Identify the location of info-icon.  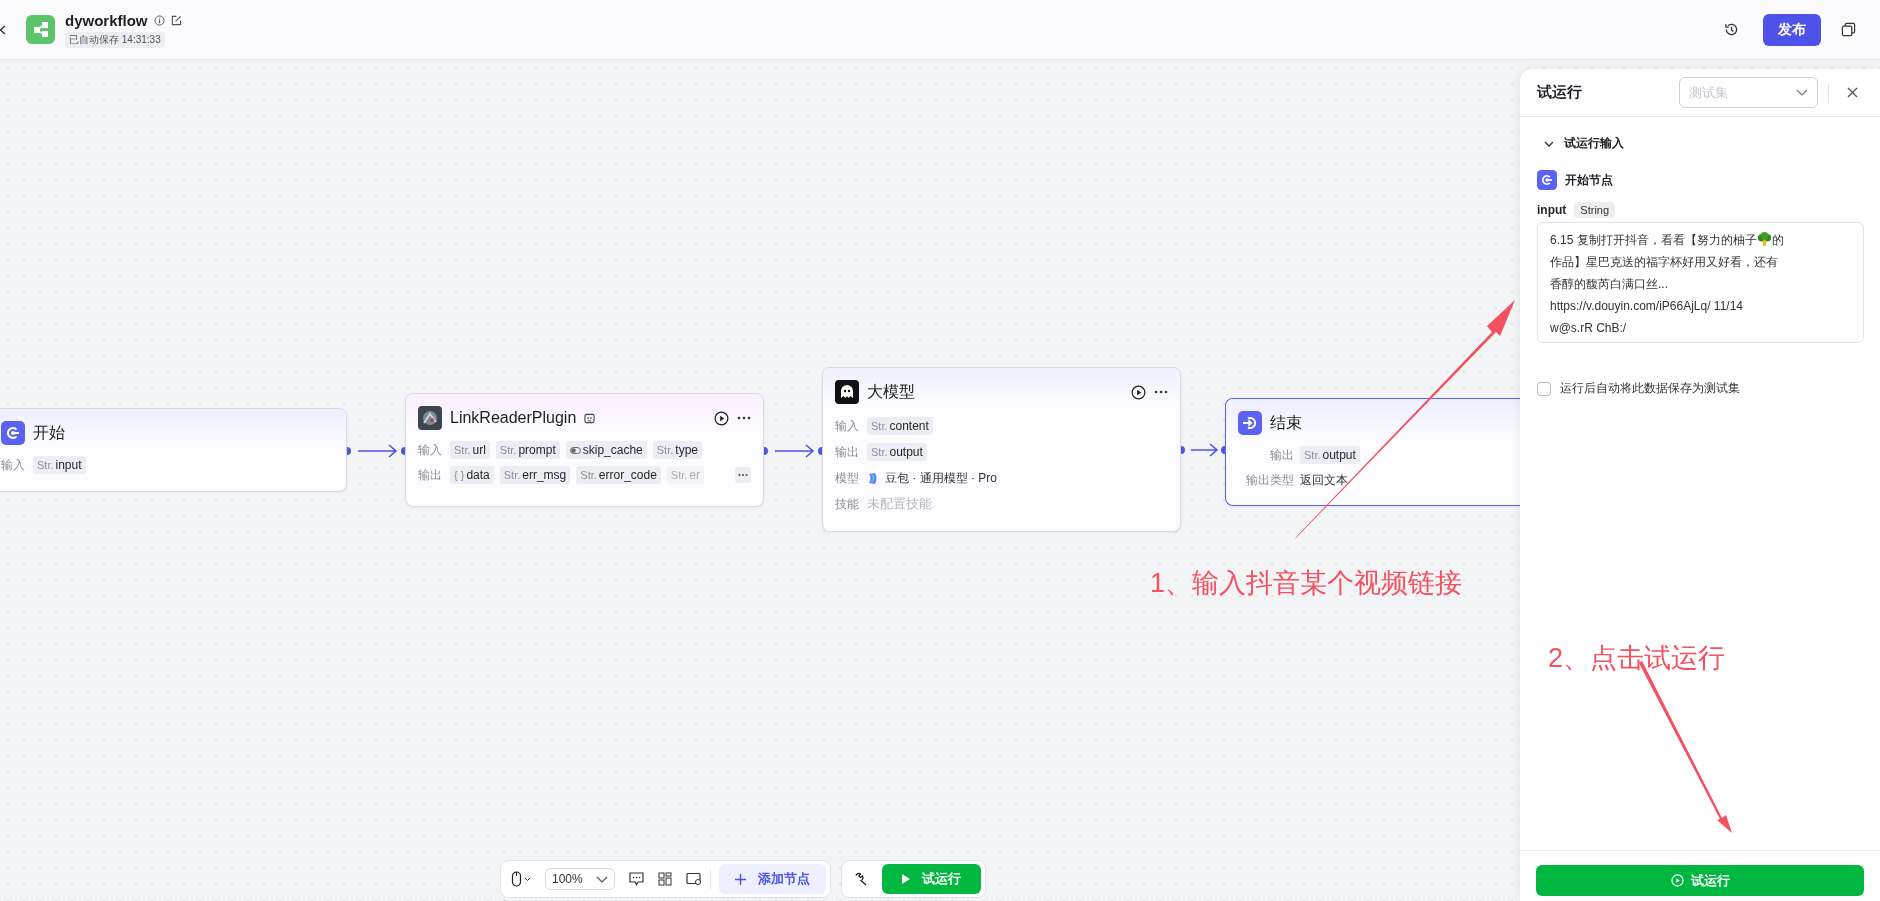
(159, 20).